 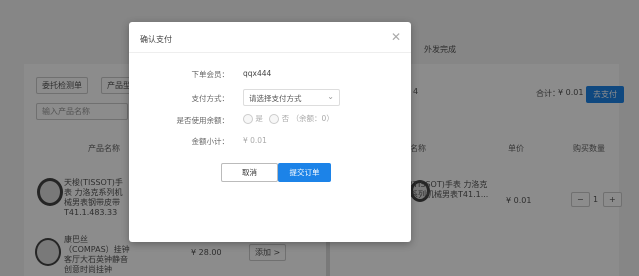 I want to click on balance-no-label: 否, so click(x=285, y=118).